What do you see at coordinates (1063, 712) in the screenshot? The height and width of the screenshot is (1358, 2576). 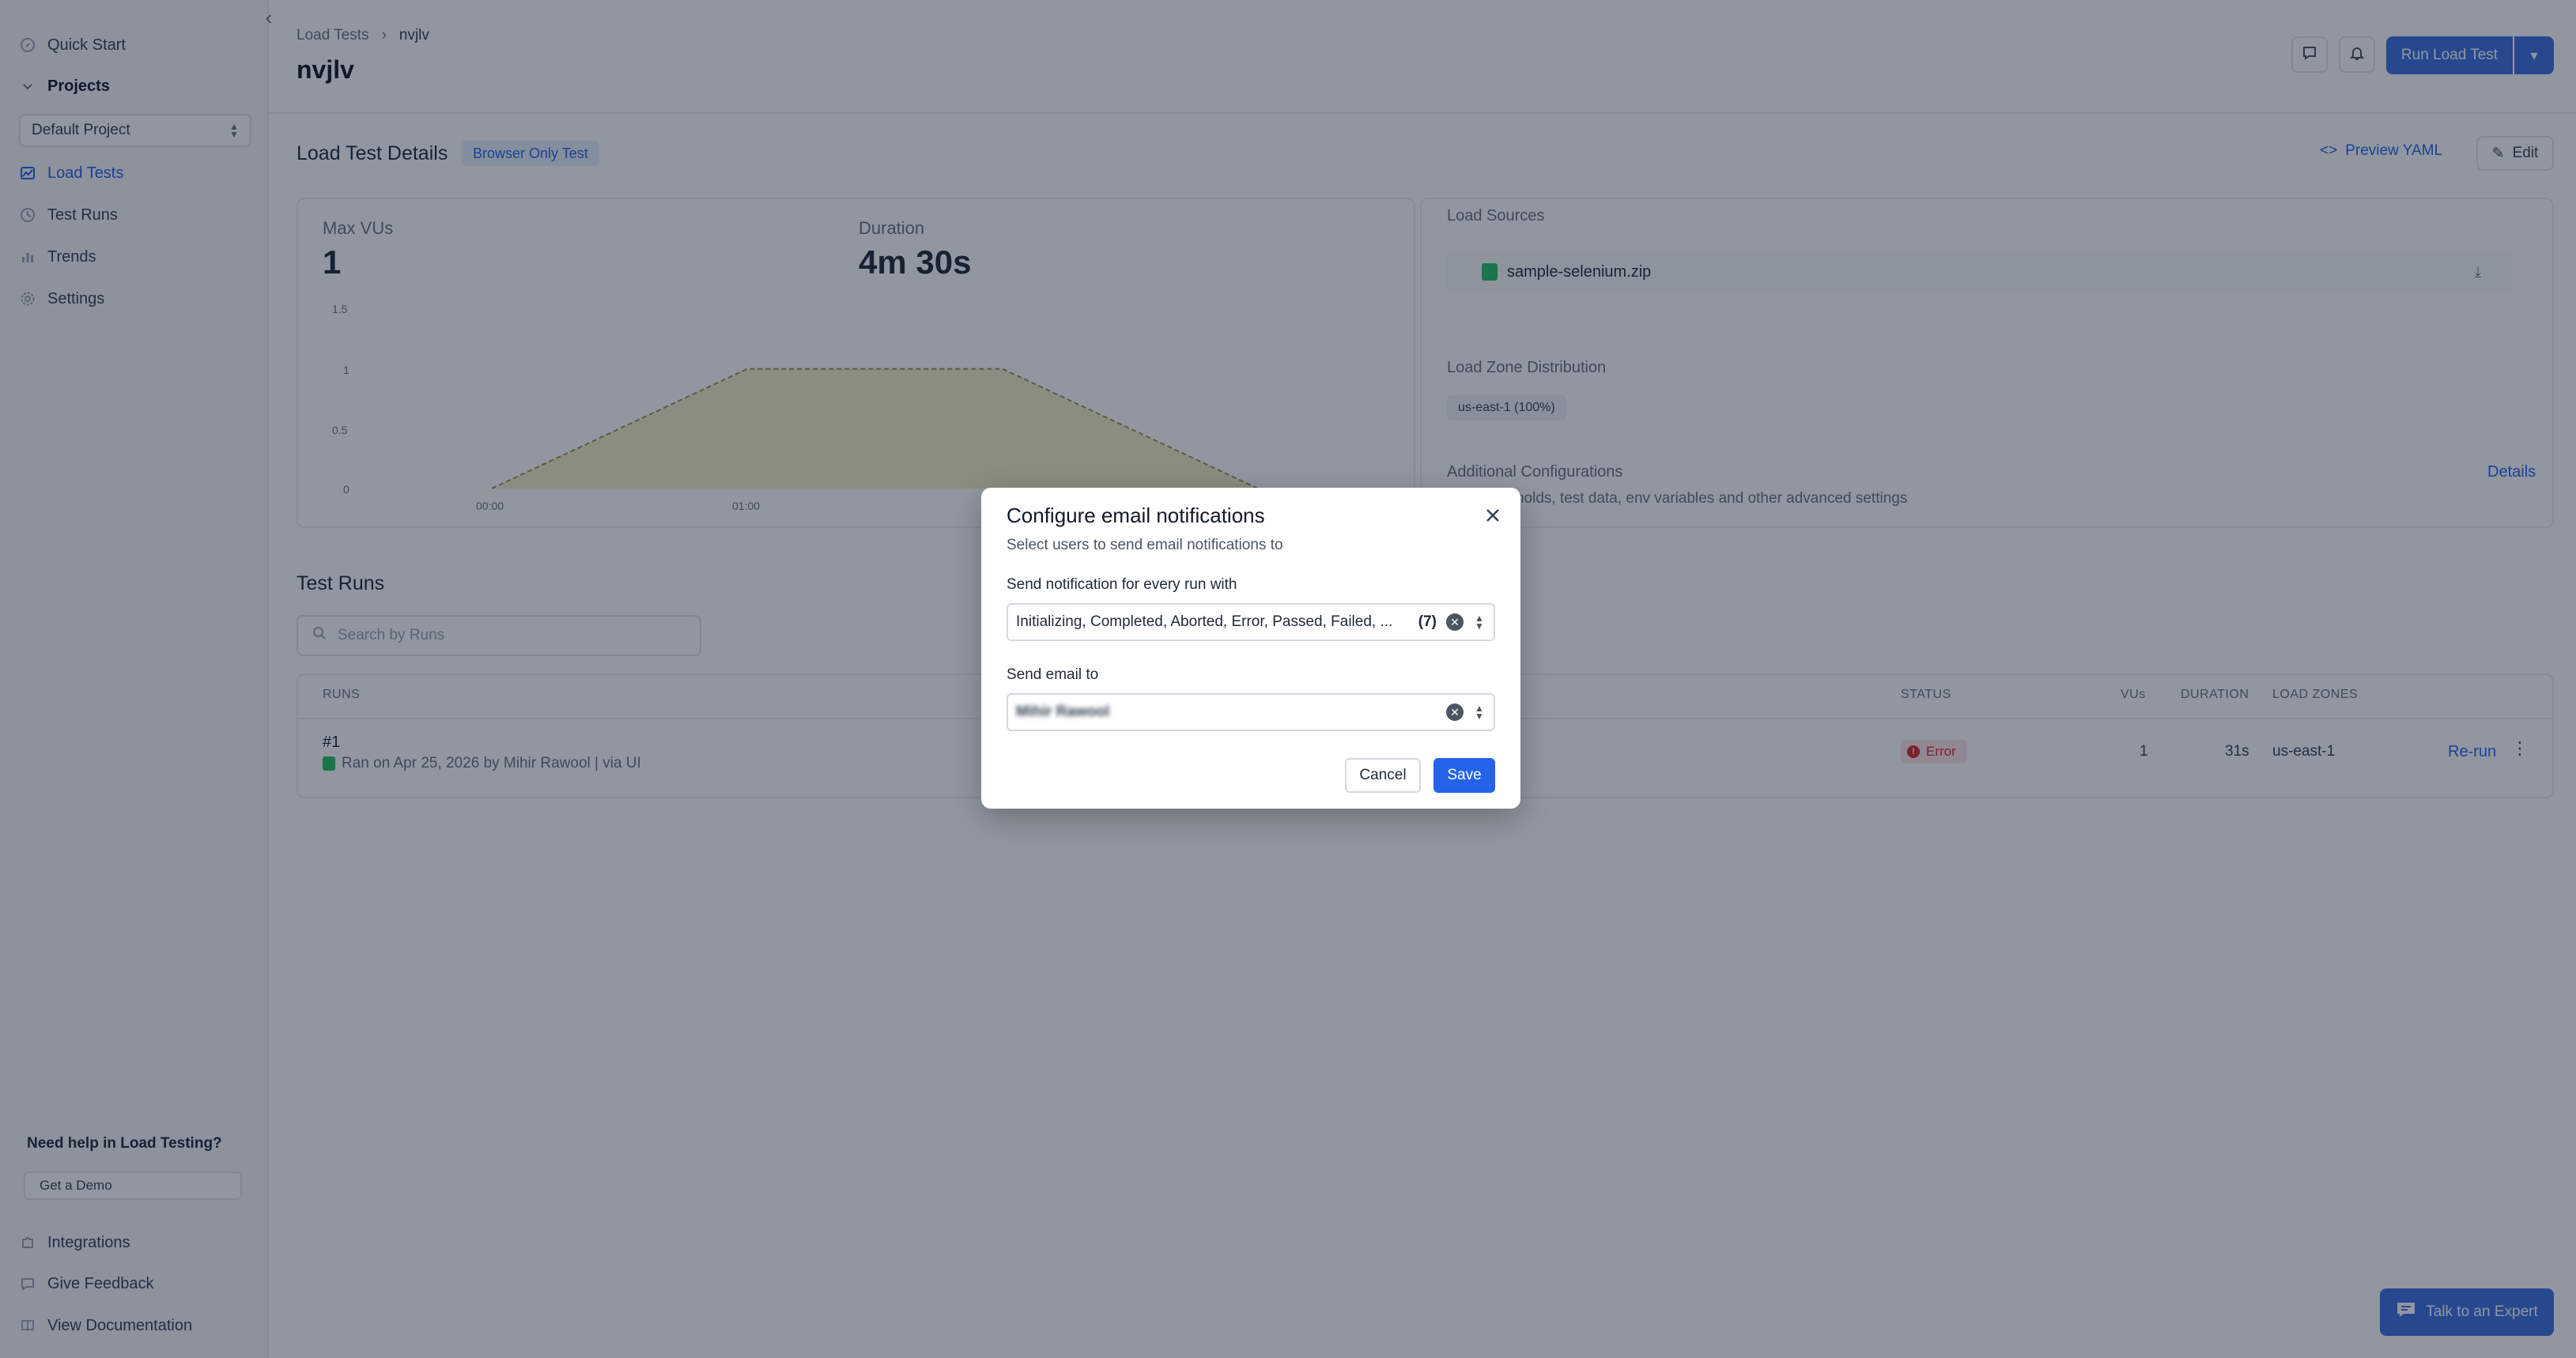 I see `email-recipients-value: Mihir Rawool` at bounding box center [1063, 712].